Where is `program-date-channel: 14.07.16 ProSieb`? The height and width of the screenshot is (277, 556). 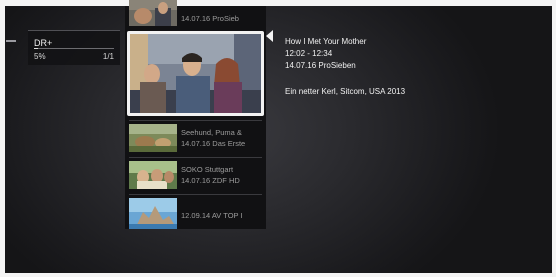 program-date-channel: 14.07.16 ProSieb is located at coordinates (210, 18).